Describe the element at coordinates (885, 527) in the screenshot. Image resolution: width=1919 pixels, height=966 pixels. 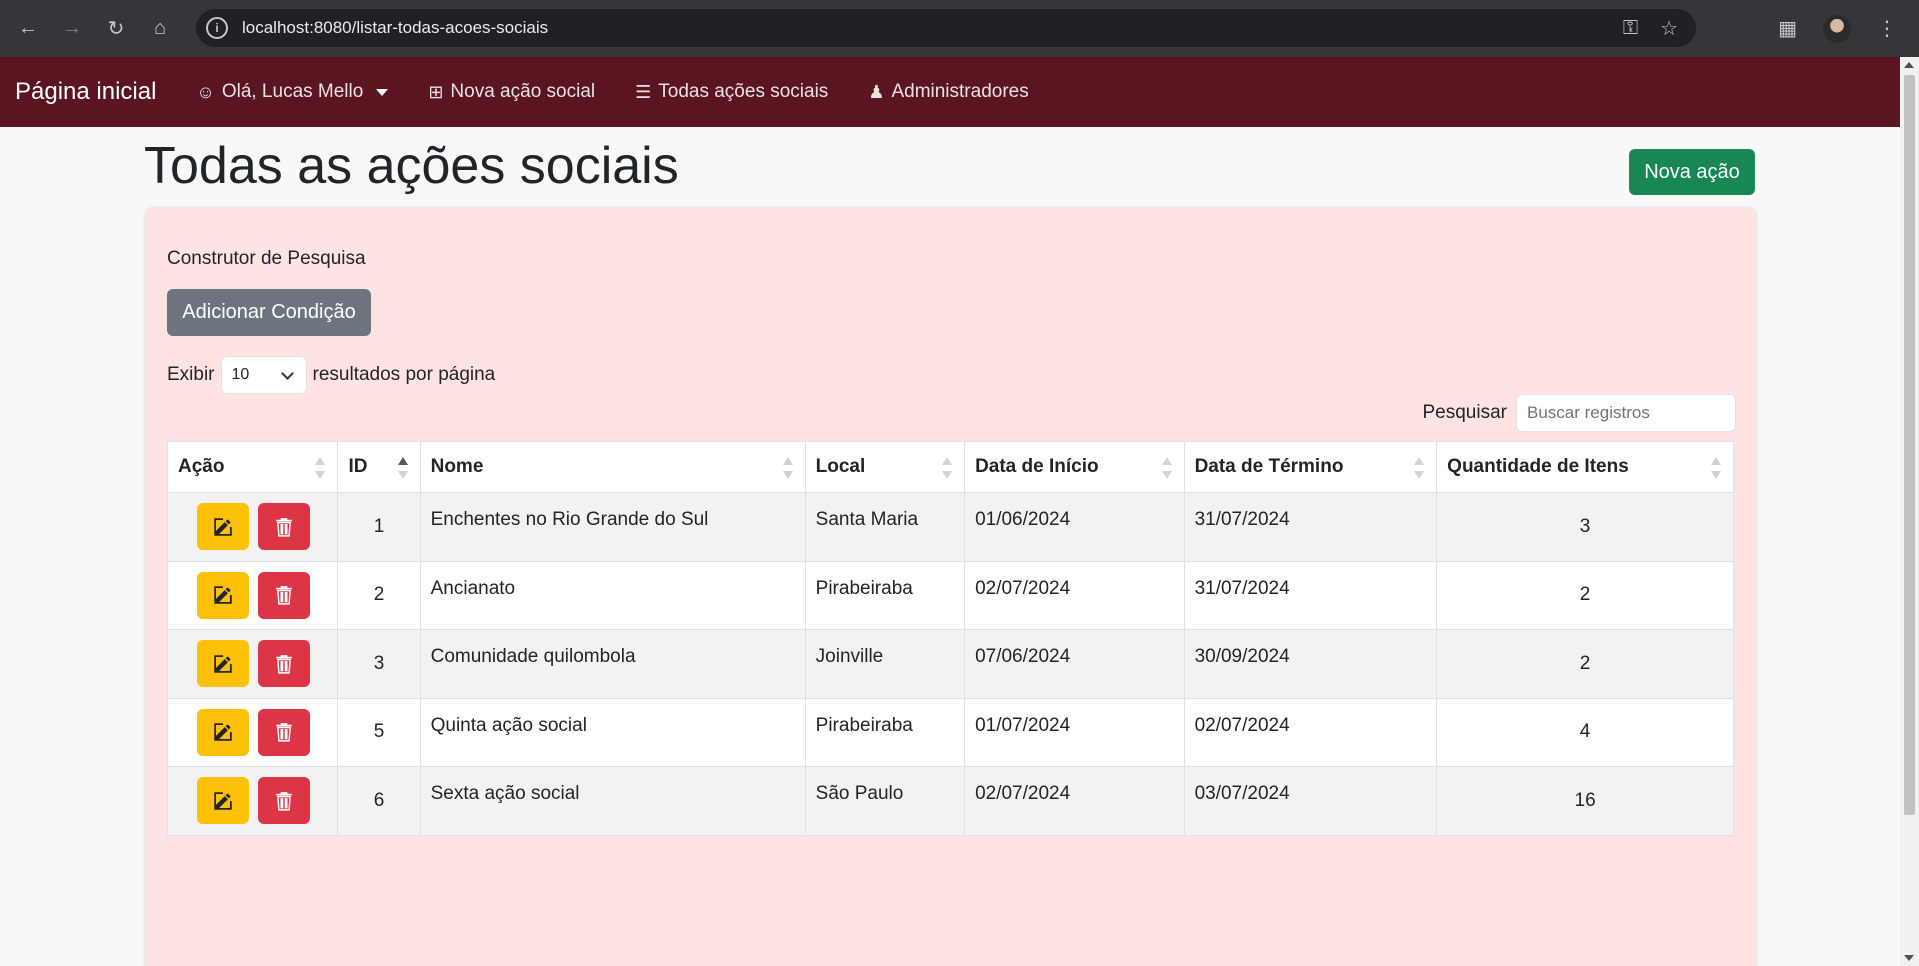
I see `cell-local: Santa Maria` at that location.